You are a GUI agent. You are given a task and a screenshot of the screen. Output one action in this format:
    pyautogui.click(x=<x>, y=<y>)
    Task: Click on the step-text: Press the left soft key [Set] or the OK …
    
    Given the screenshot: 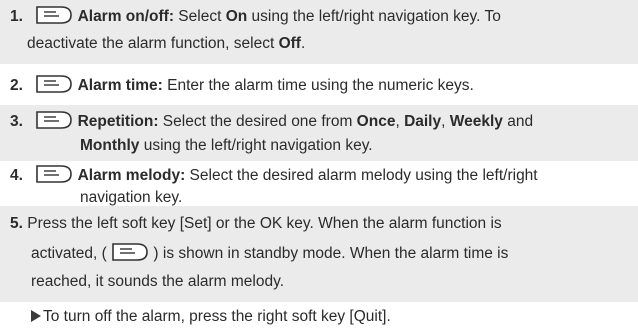 What is the action you would take?
    pyautogui.click(x=262, y=223)
    